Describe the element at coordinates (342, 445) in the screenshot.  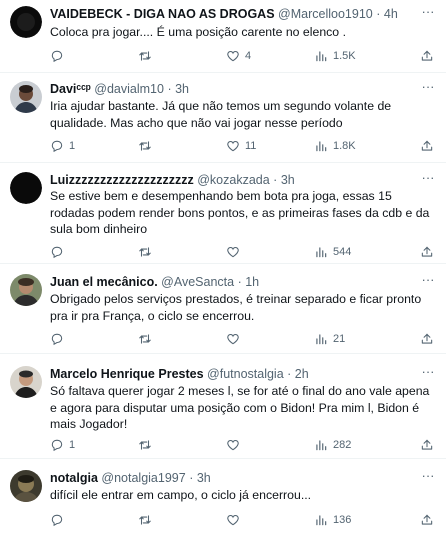
I see `views-count: 282` at that location.